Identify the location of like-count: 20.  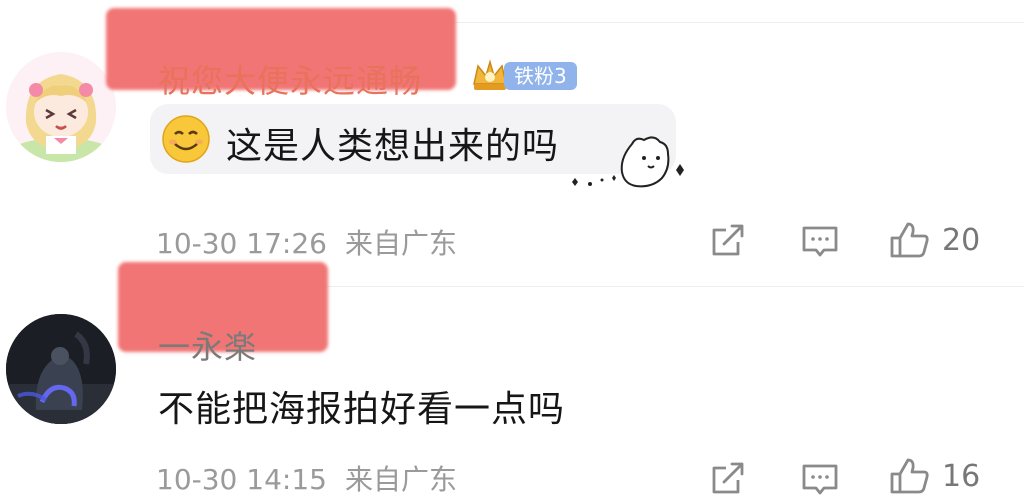
(961, 240).